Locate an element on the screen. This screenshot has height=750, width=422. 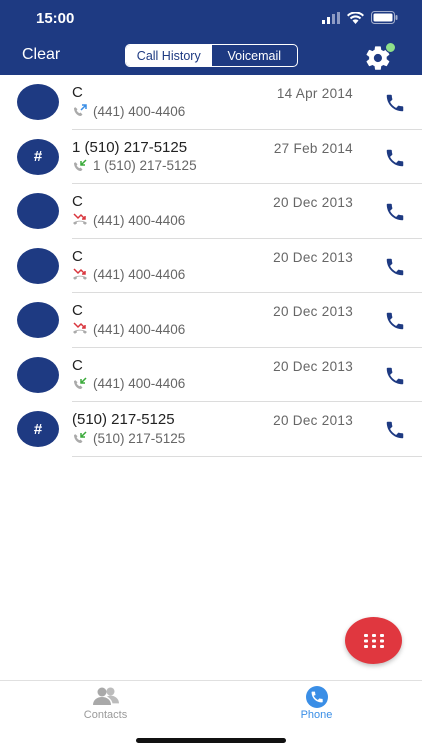
outgoing-call-icon is located at coordinates (80, 110).